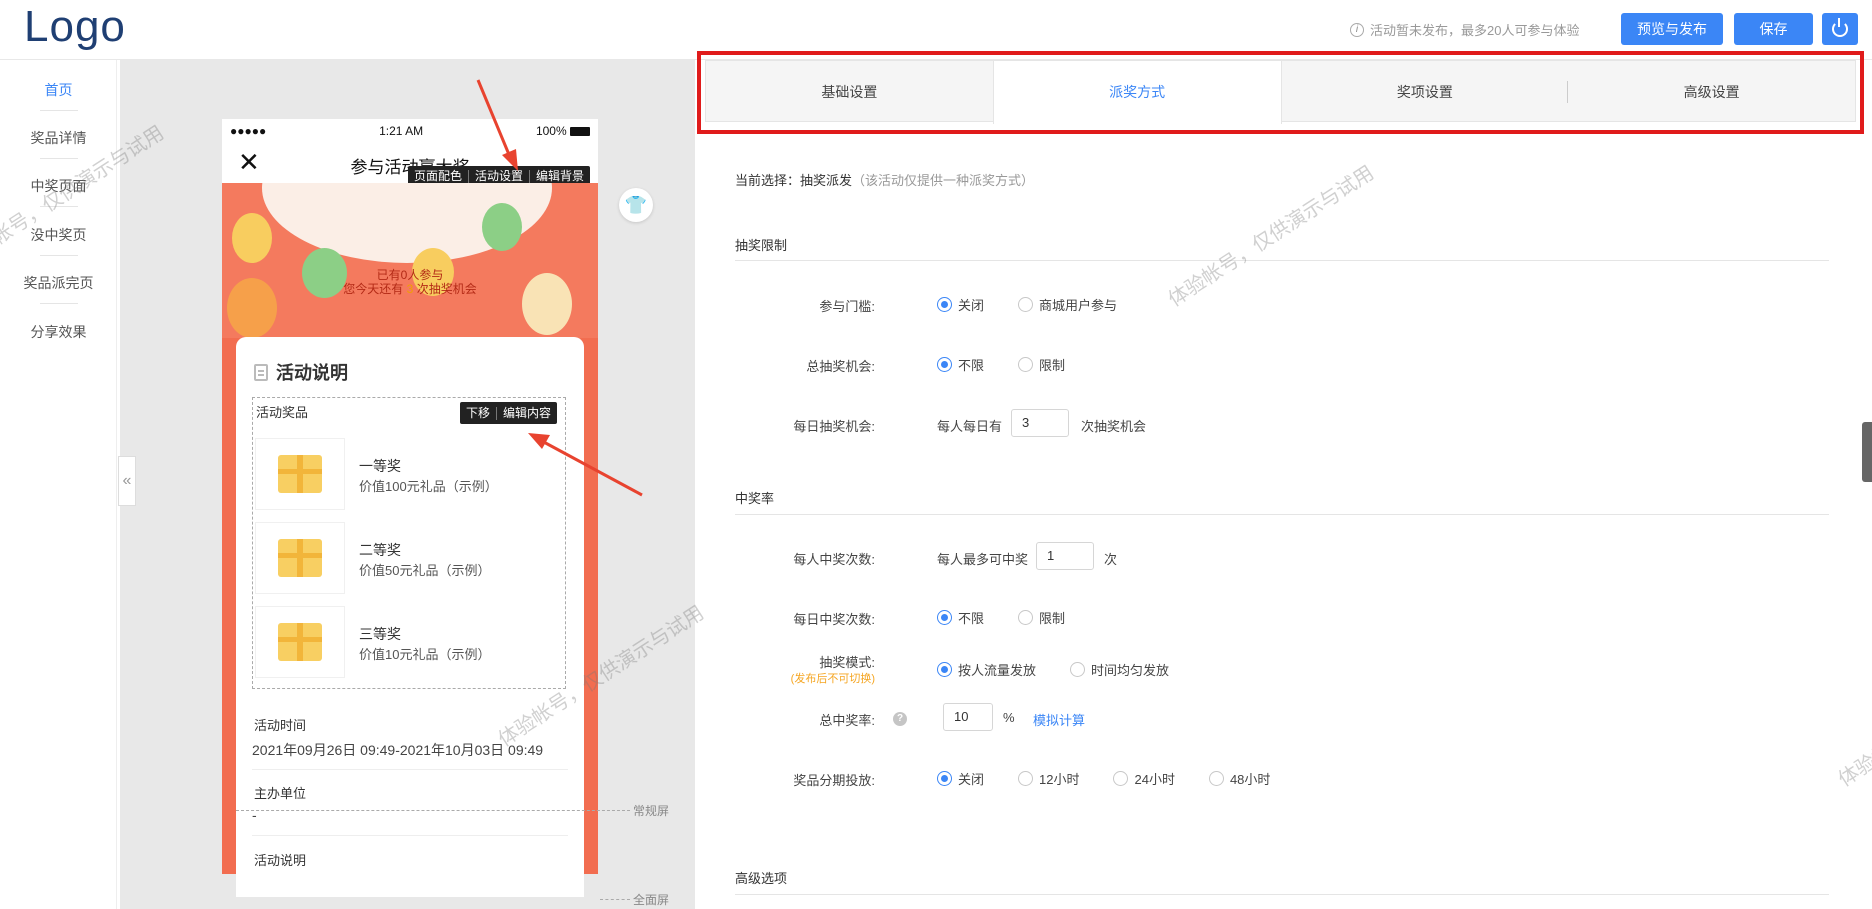 This screenshot has height=909, width=1872. What do you see at coordinates (58, 283) in the screenshot?
I see `sidebar-item-out-of-prizes: 奖品派完页` at bounding box center [58, 283].